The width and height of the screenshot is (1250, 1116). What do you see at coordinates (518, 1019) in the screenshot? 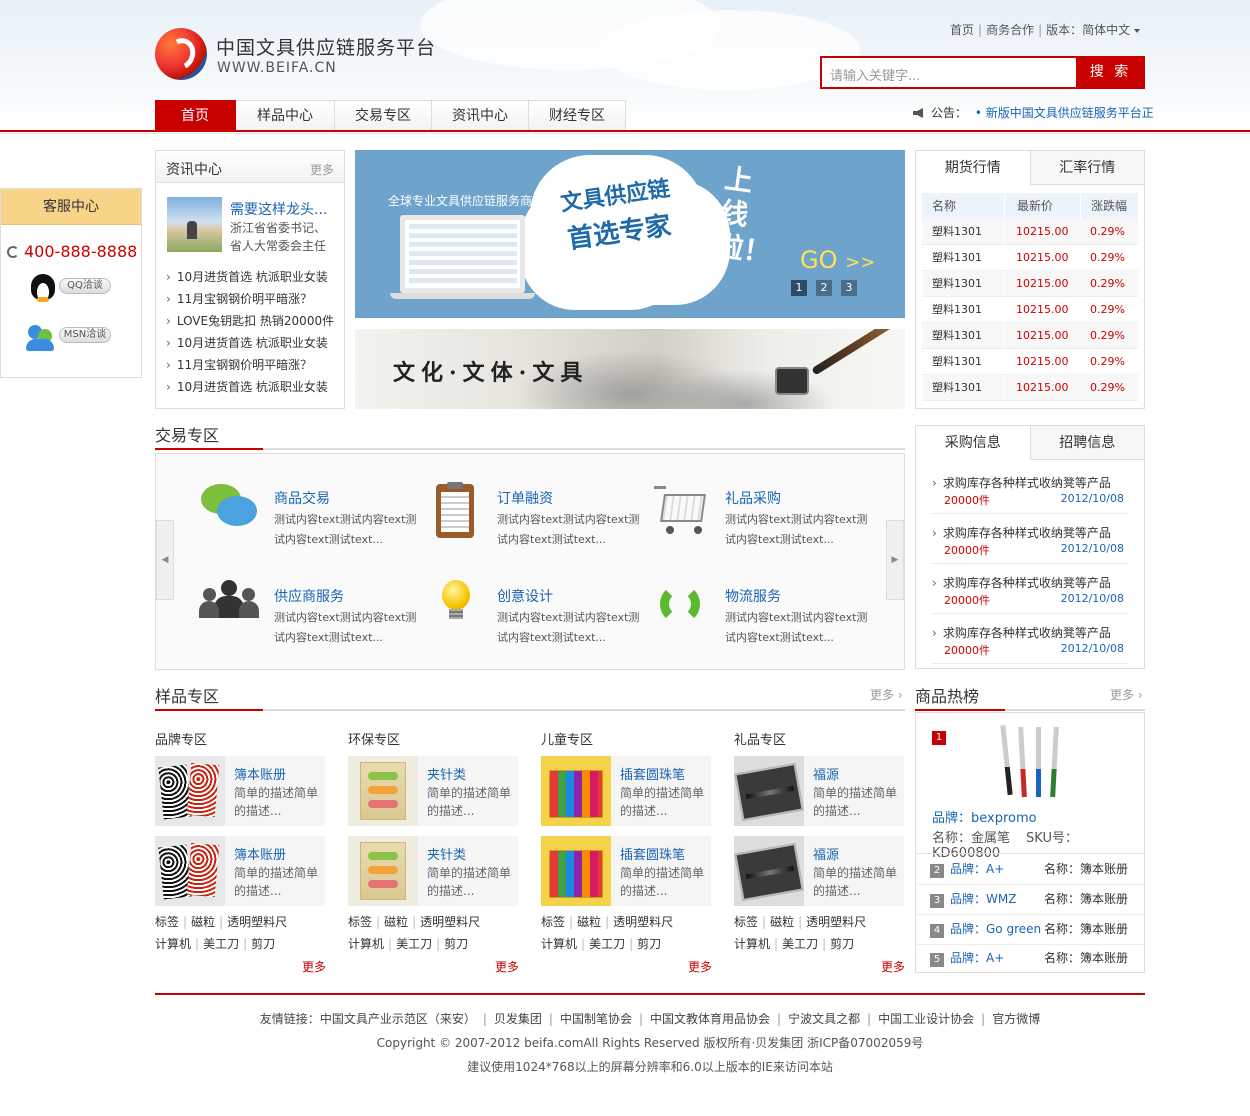
I see `friend-link: 贝发集团` at bounding box center [518, 1019].